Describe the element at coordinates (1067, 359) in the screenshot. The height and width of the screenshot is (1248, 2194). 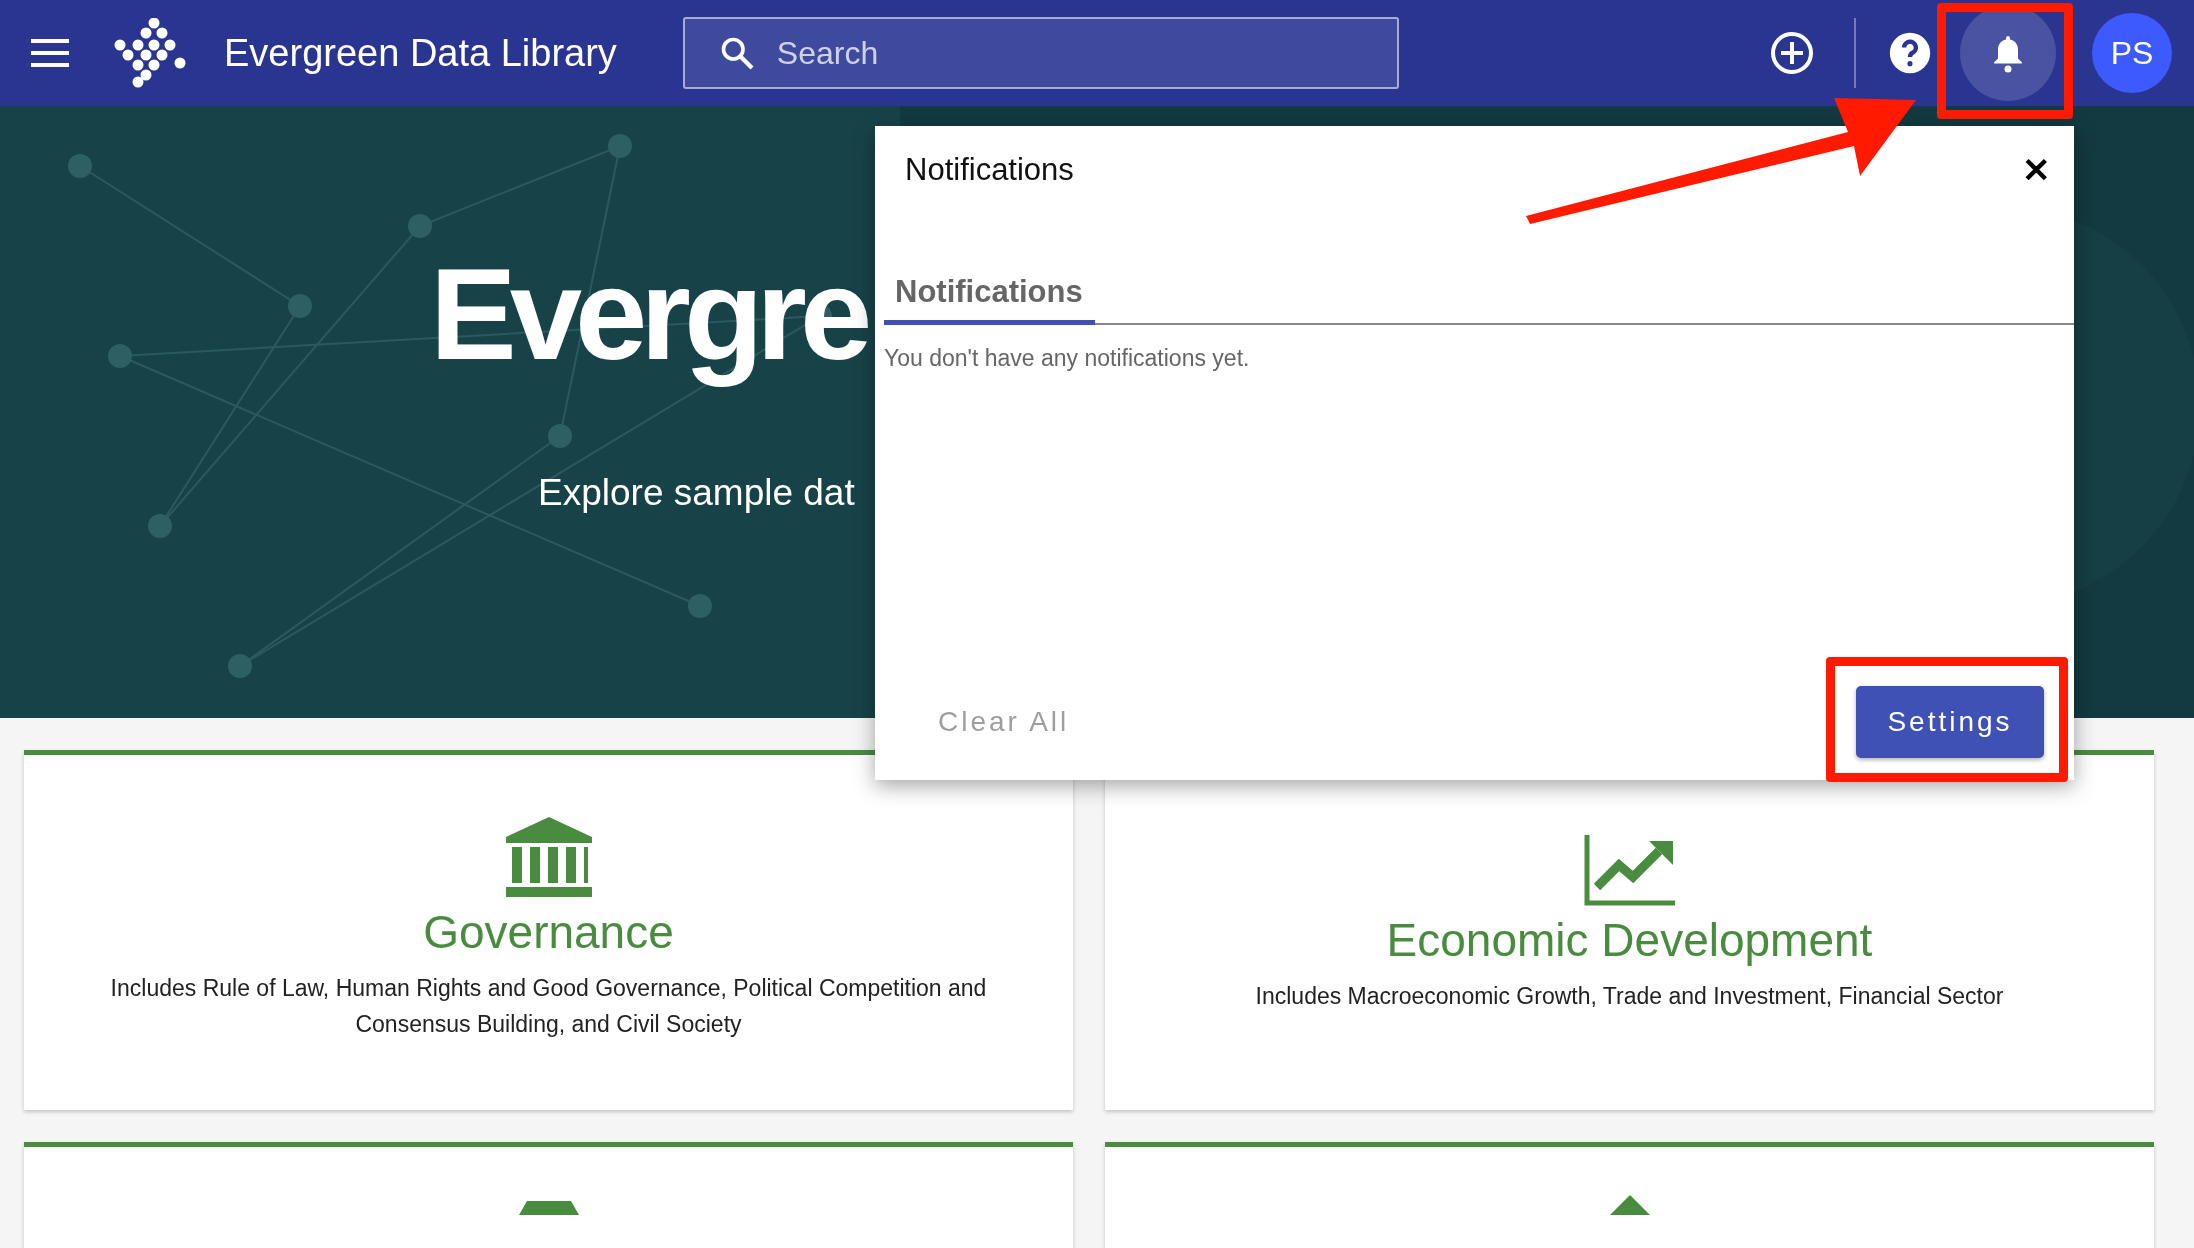
I see `empty-message: You don't have any notifications yet.` at that location.